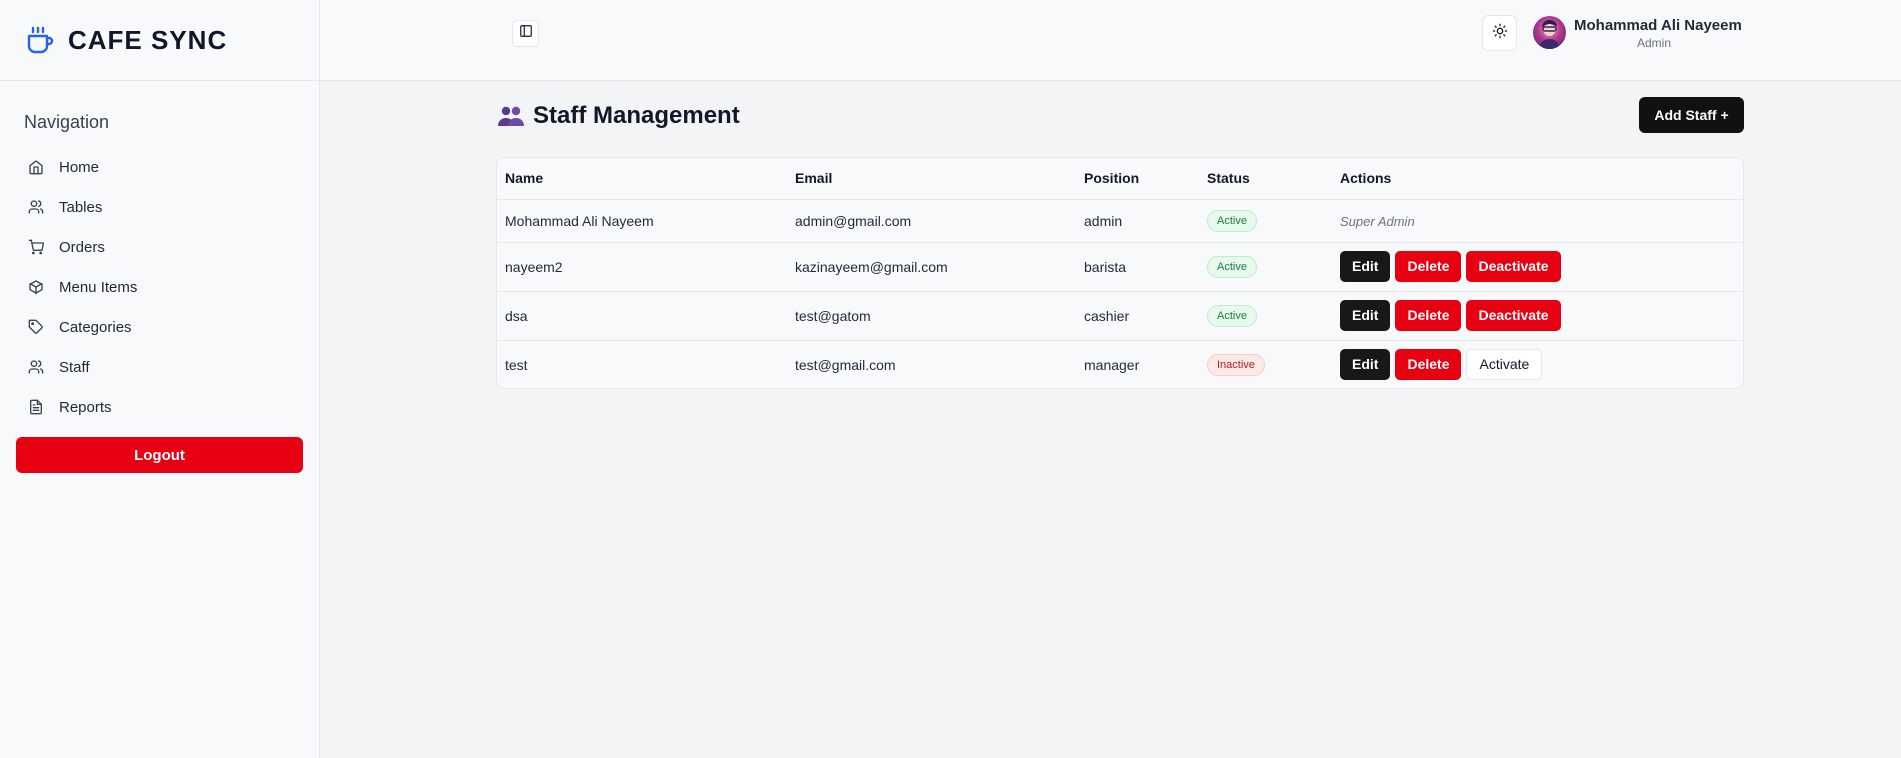 This screenshot has width=1901, height=758. What do you see at coordinates (642, 267) in the screenshot?
I see `cell-name: nayeem2` at bounding box center [642, 267].